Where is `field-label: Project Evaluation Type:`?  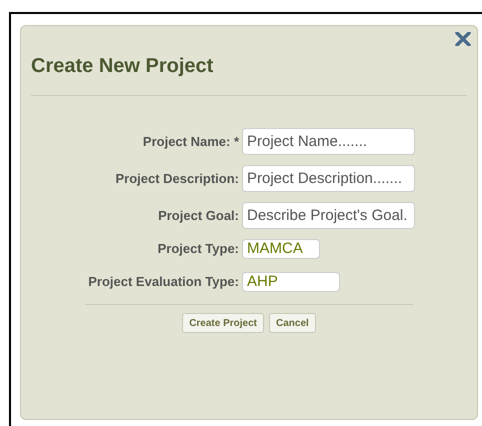 field-label: Project Evaluation Type: is located at coordinates (163, 282).